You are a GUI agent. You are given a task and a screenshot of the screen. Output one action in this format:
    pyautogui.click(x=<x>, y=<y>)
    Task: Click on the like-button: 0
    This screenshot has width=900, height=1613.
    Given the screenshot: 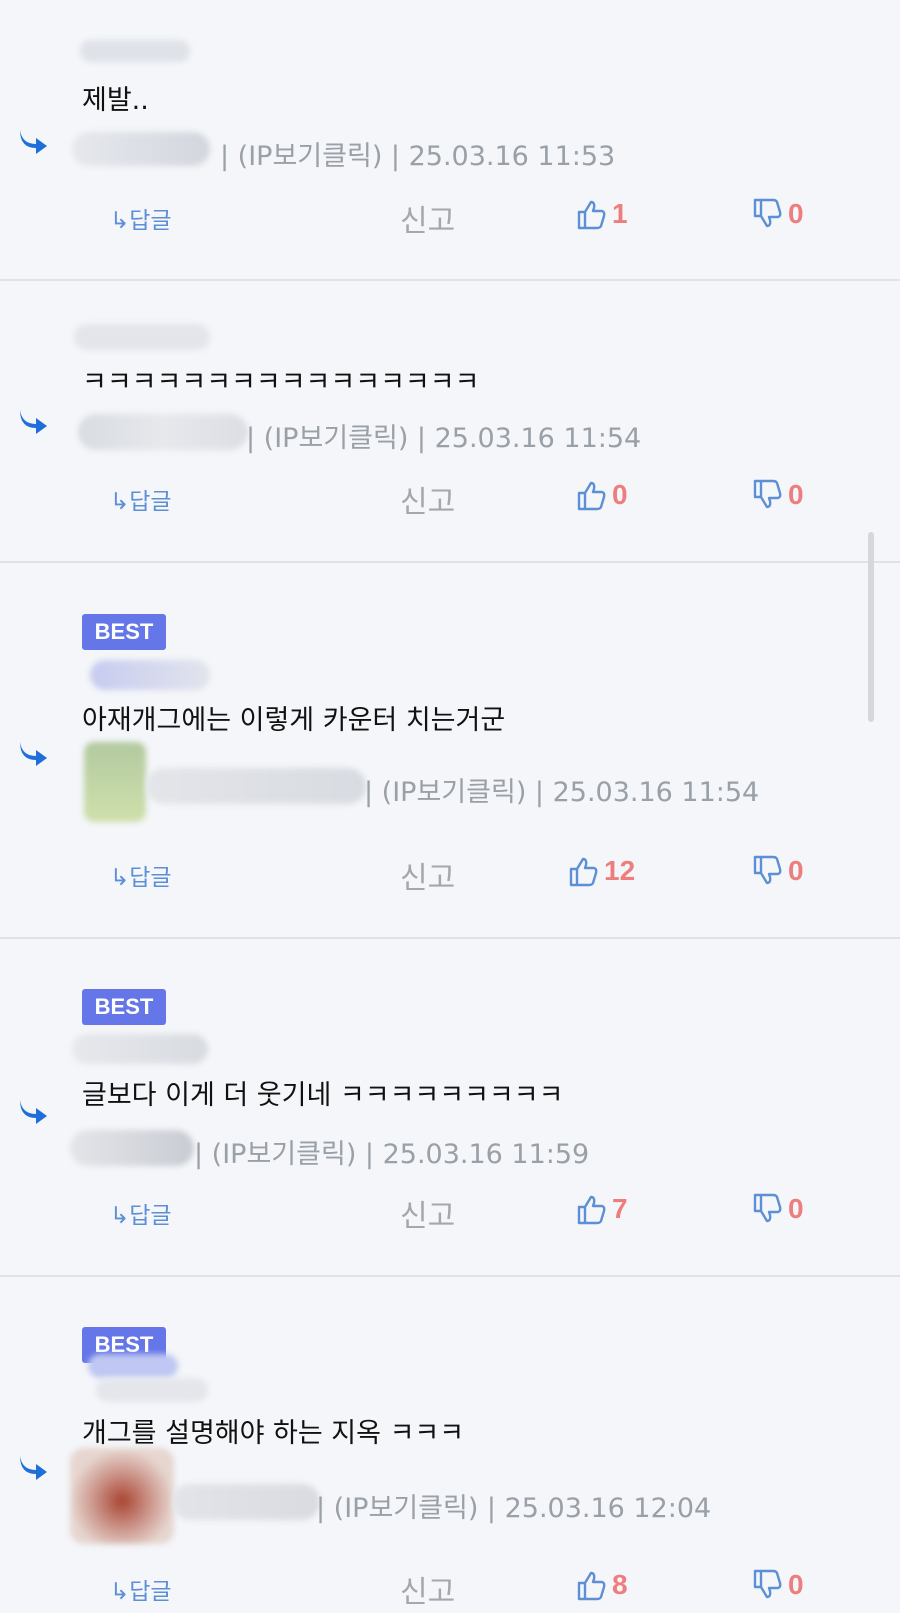 What is the action you would take?
    pyautogui.click(x=602, y=495)
    